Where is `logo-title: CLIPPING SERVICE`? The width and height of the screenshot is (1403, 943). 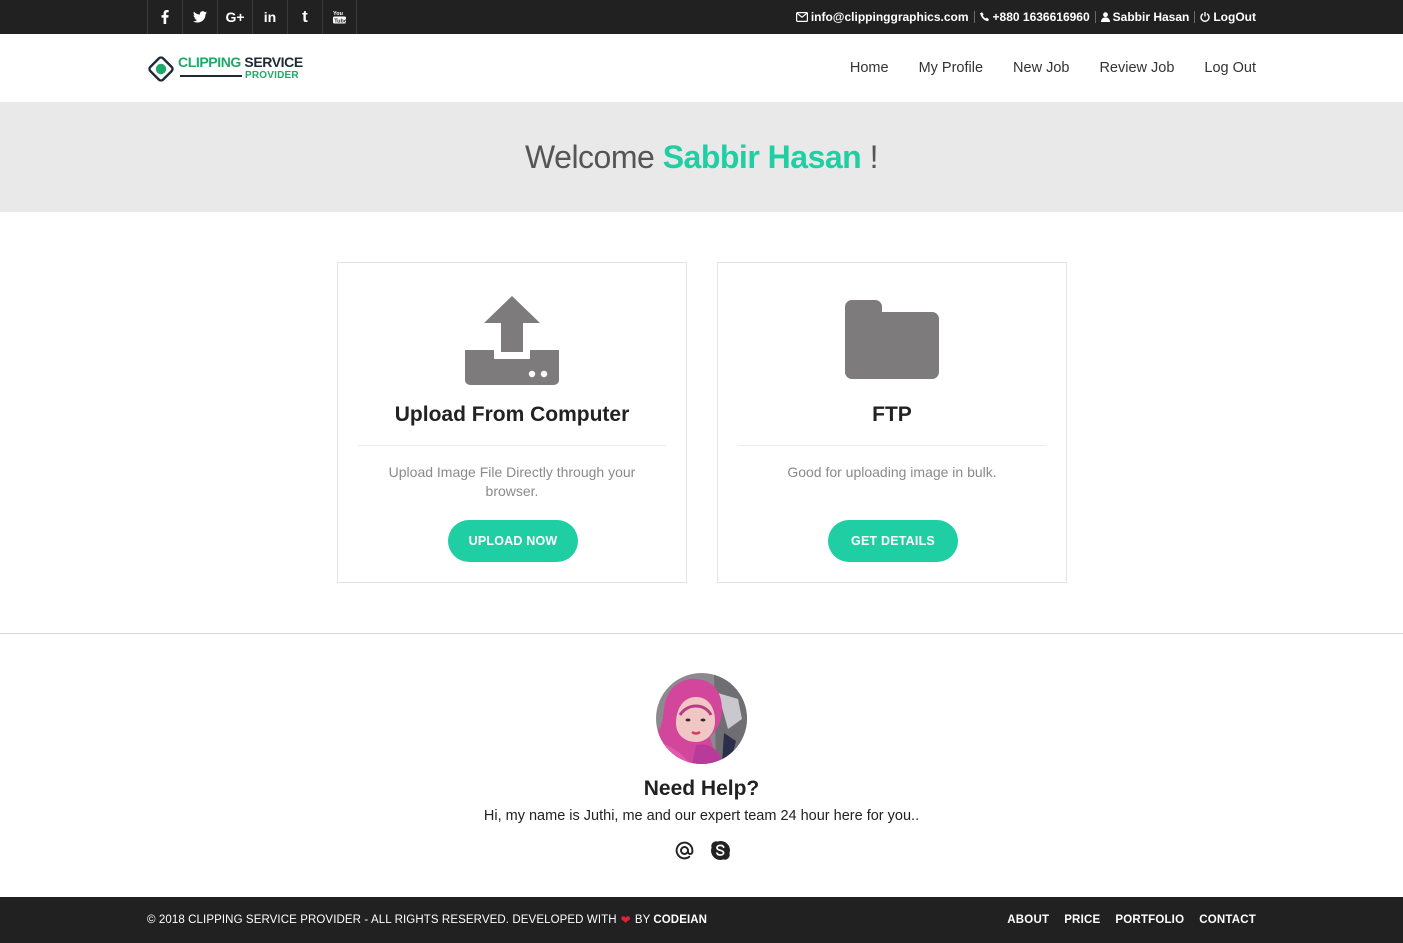 logo-title: CLIPPING SERVICE is located at coordinates (240, 62).